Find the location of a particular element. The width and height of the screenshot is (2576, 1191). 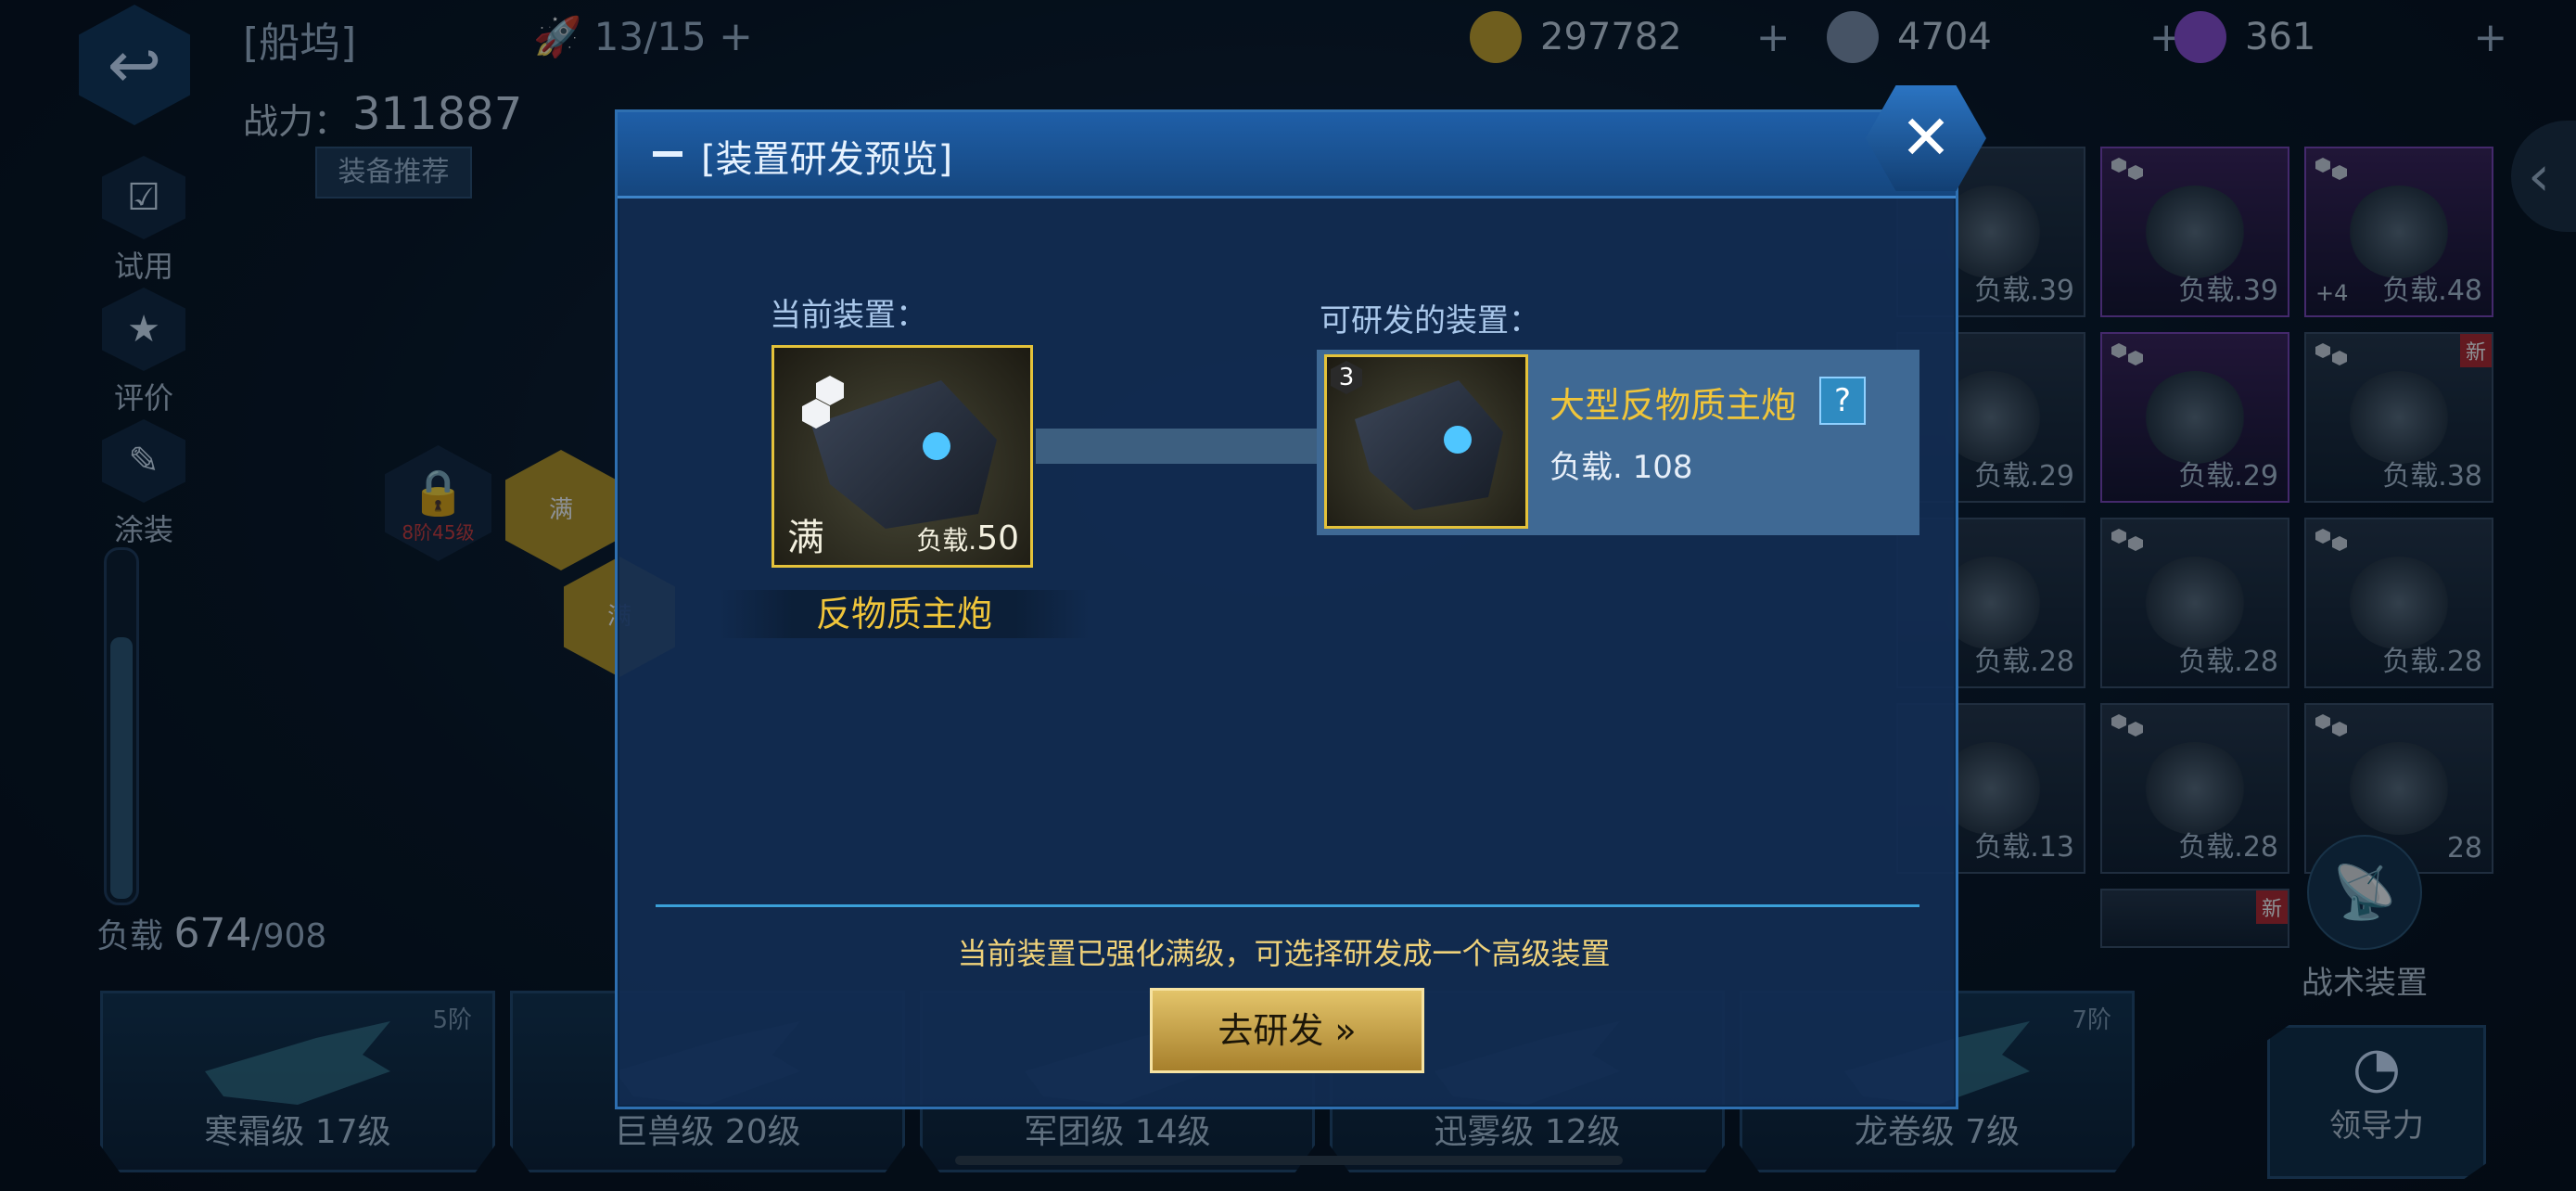

collapse-icon is located at coordinates (667, 154).